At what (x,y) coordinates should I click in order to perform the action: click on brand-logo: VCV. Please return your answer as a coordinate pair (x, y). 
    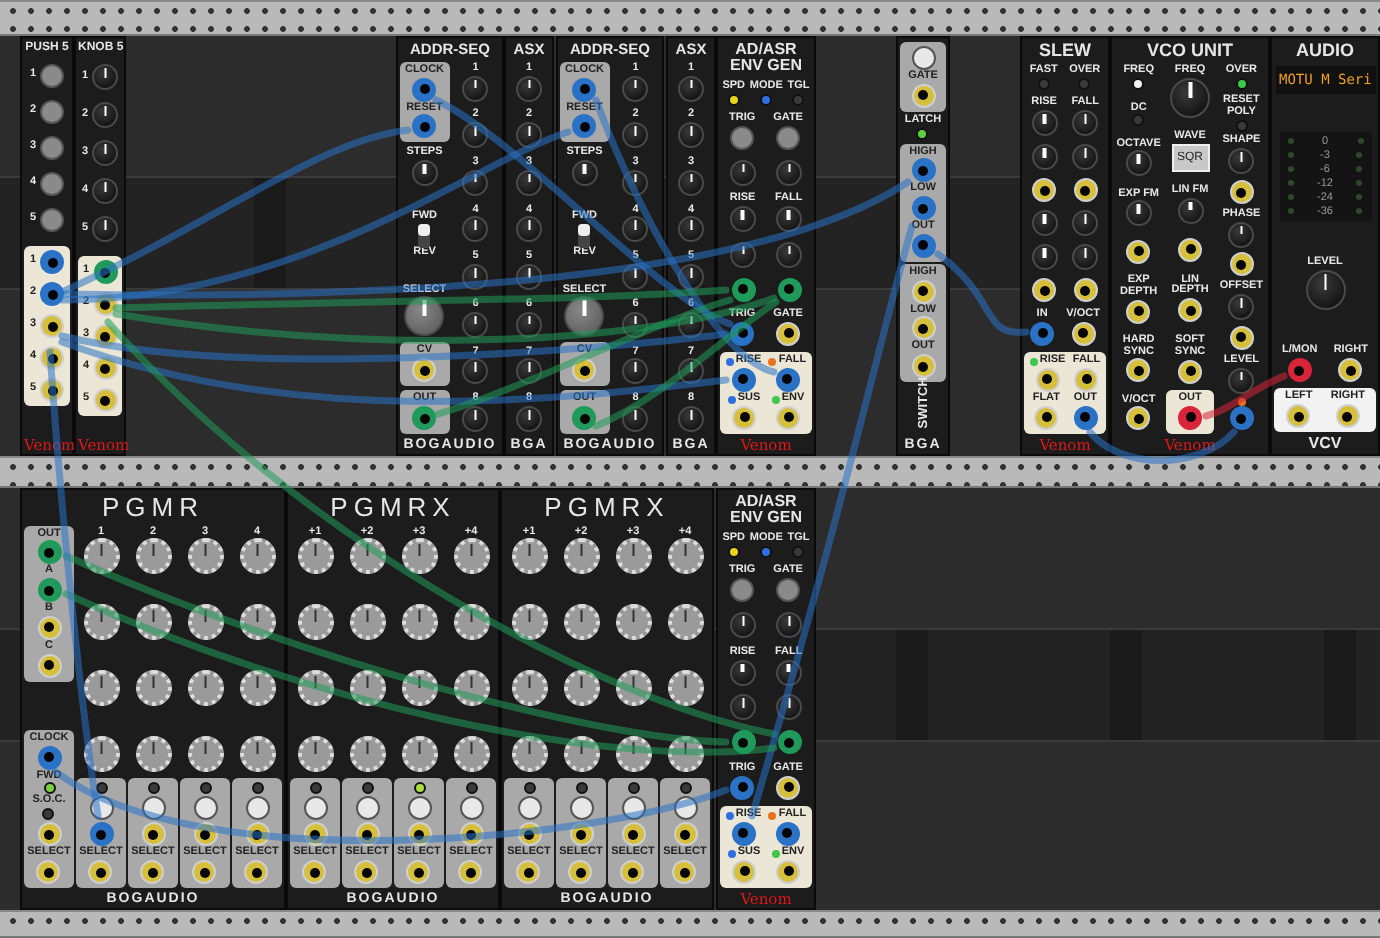
    Looking at the image, I should click on (1325, 444).